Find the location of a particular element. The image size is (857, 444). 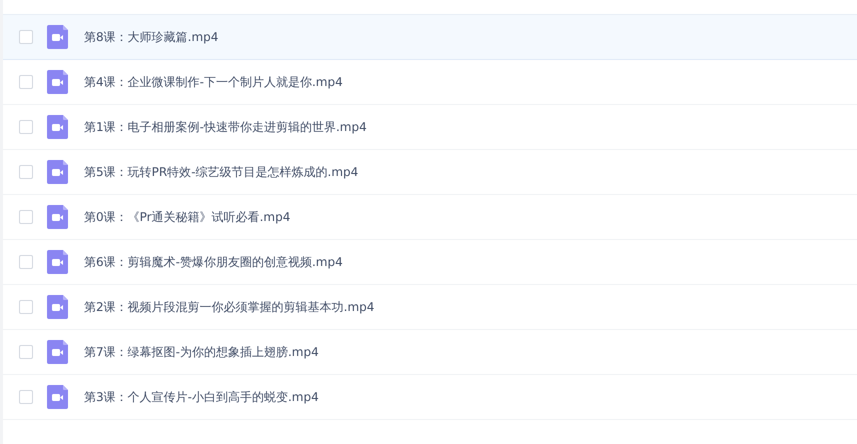

file-name: 第6课：剪辑魔术-赞爆你朋友圈的创意视频.mp4 is located at coordinates (213, 262).